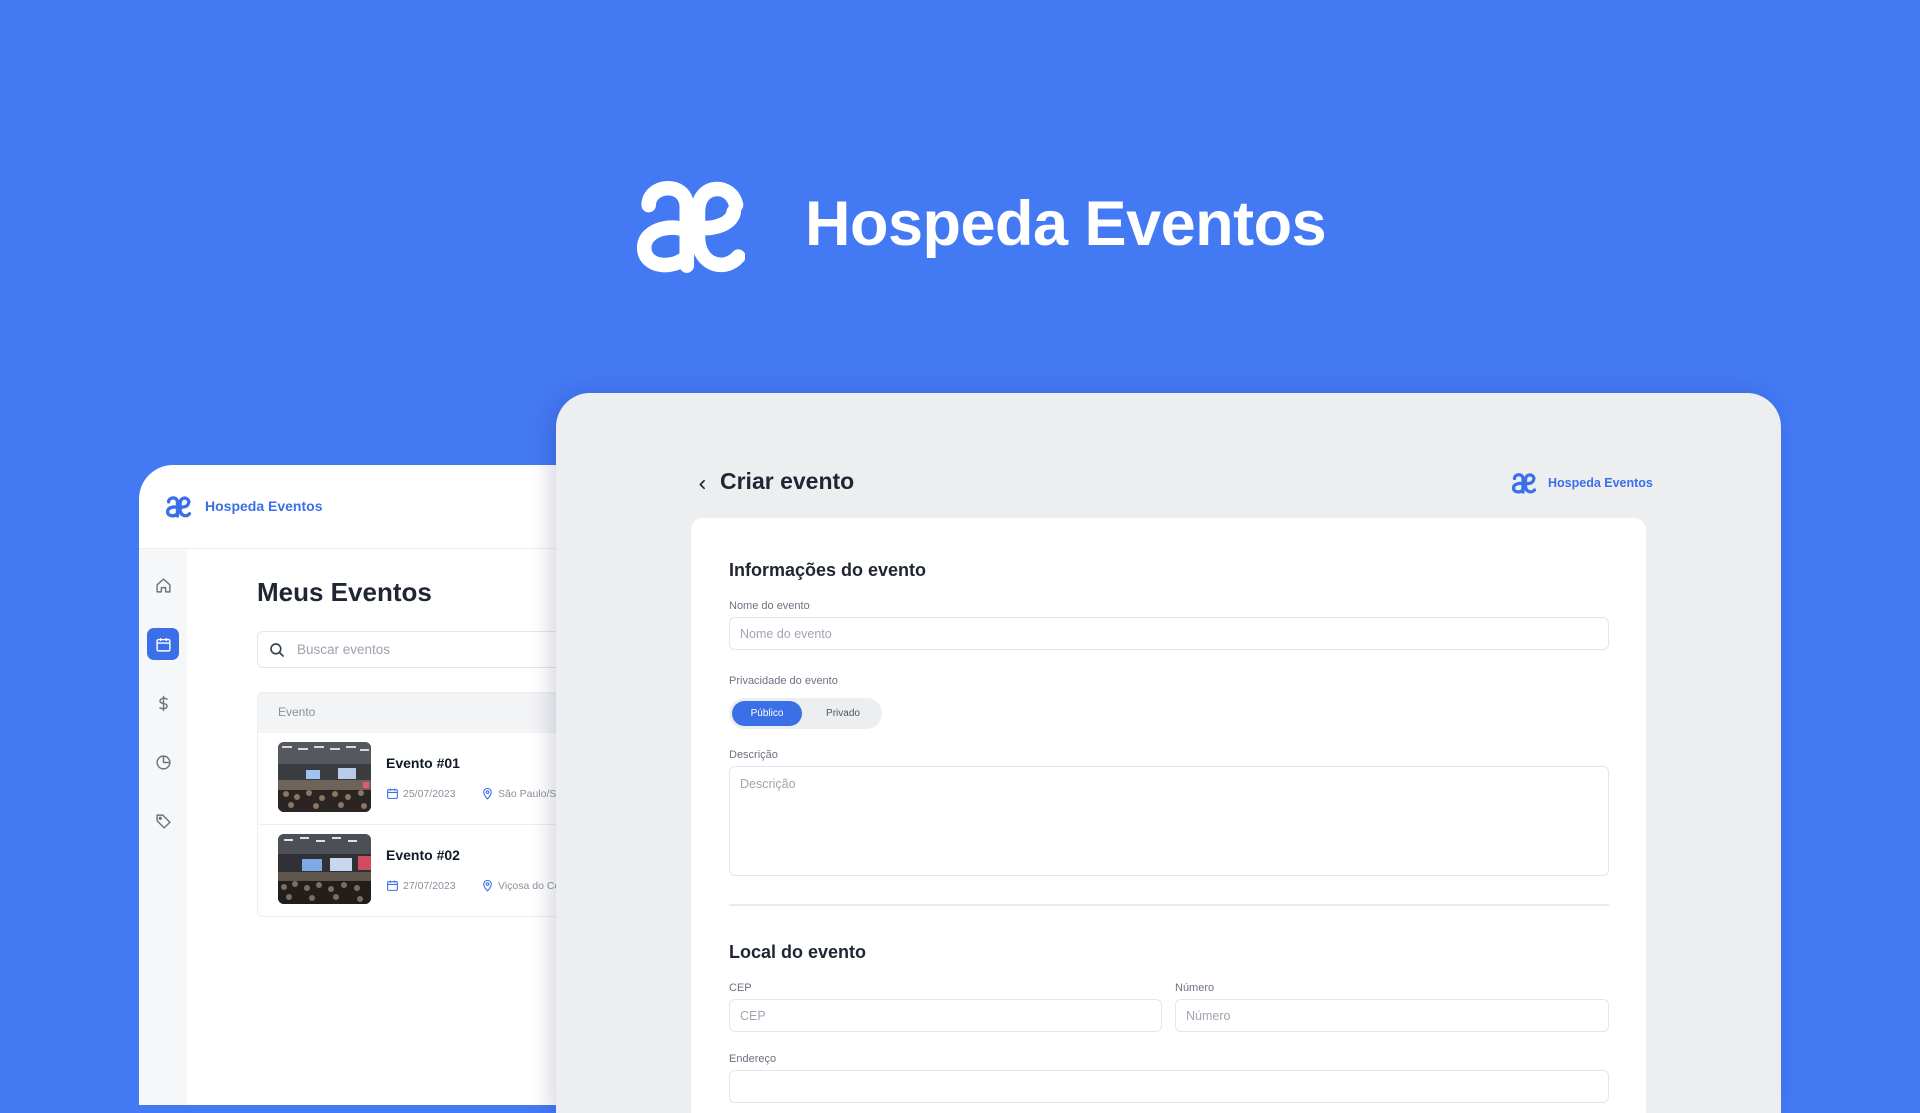 The width and height of the screenshot is (1920, 1113). Describe the element at coordinates (1195, 988) in the screenshot. I see `number-label: Número` at that location.